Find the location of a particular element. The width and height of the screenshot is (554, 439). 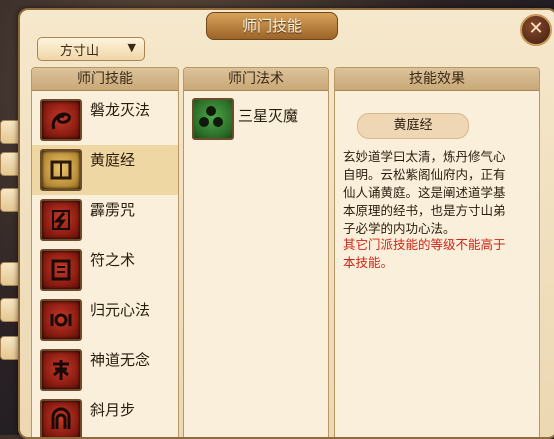

effect-warning-line: 其它门派技能的等级不能高于 is located at coordinates (424, 244).